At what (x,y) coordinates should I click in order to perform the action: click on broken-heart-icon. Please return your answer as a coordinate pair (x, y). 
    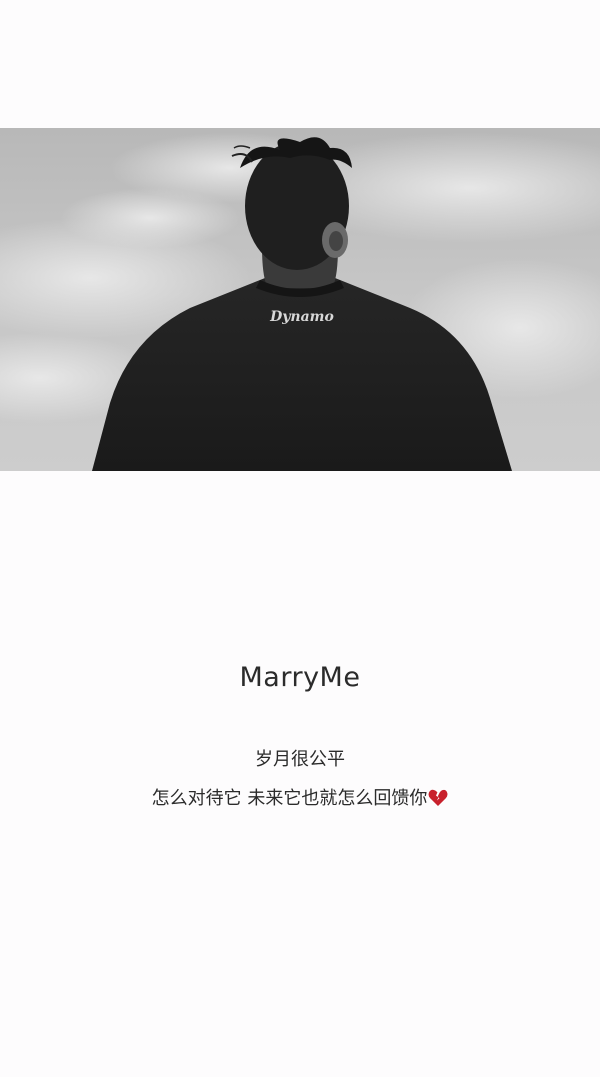
    Looking at the image, I should click on (438, 800).